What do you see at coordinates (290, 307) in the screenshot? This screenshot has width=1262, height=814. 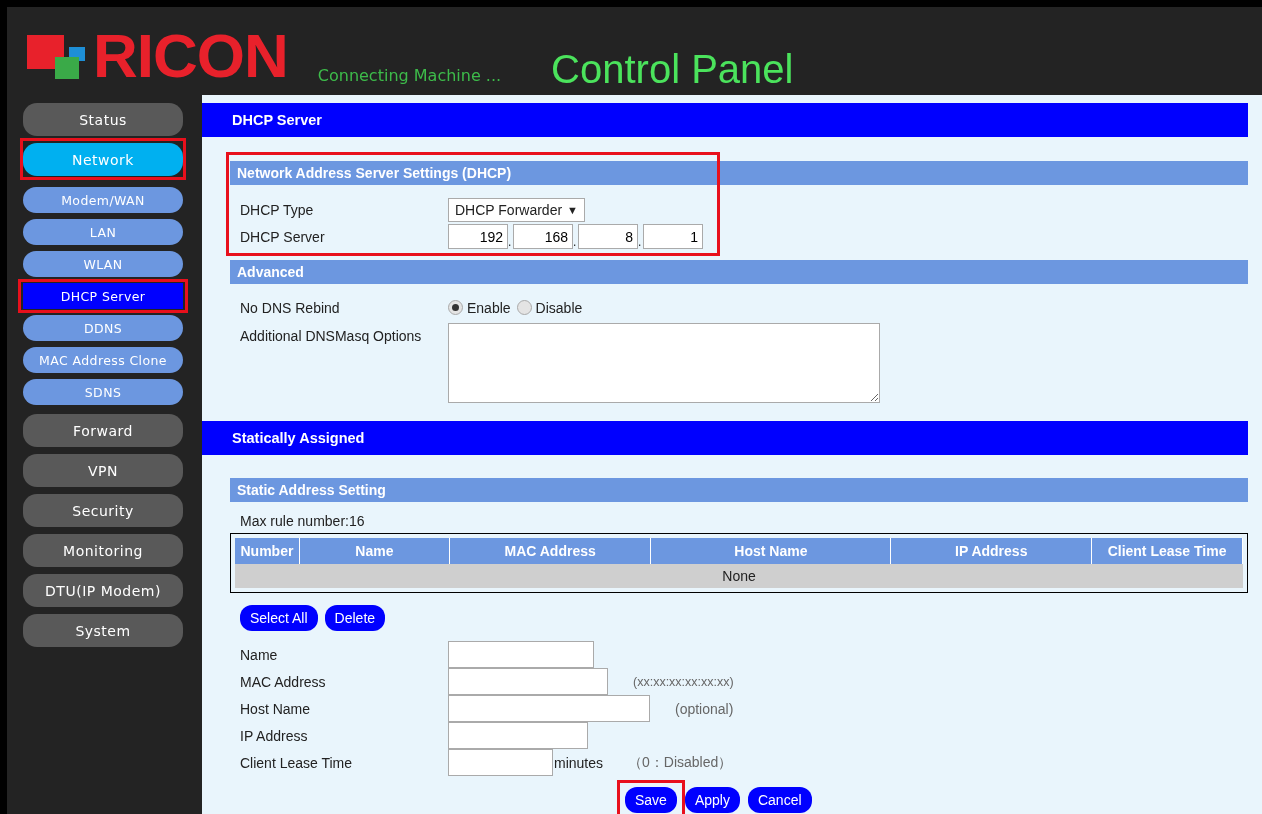 I see `field-label: No DNS Rebind` at bounding box center [290, 307].